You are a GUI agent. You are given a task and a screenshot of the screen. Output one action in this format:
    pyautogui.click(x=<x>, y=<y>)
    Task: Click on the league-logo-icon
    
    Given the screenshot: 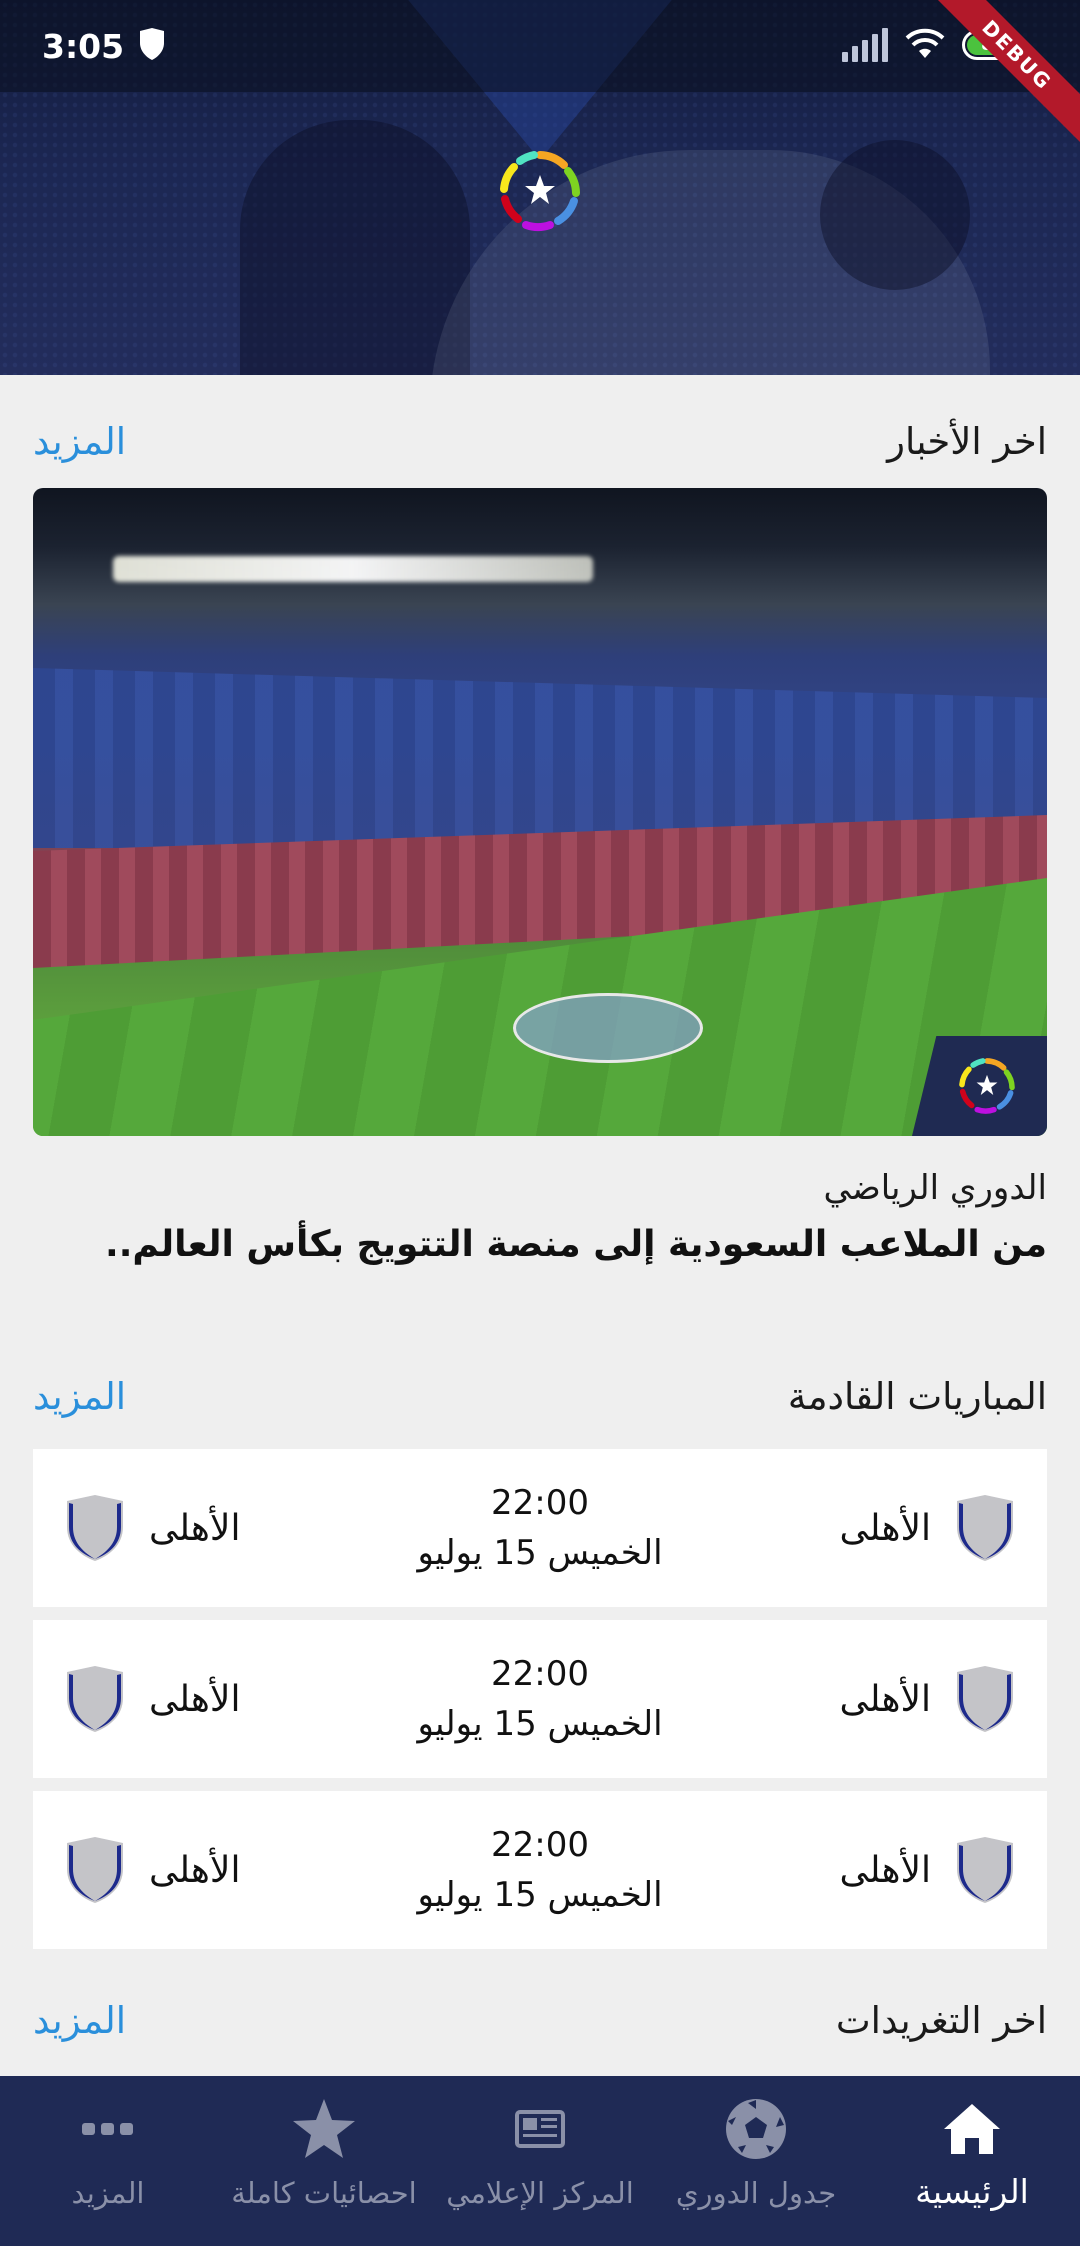 What is the action you would take?
    pyautogui.click(x=986, y=1086)
    